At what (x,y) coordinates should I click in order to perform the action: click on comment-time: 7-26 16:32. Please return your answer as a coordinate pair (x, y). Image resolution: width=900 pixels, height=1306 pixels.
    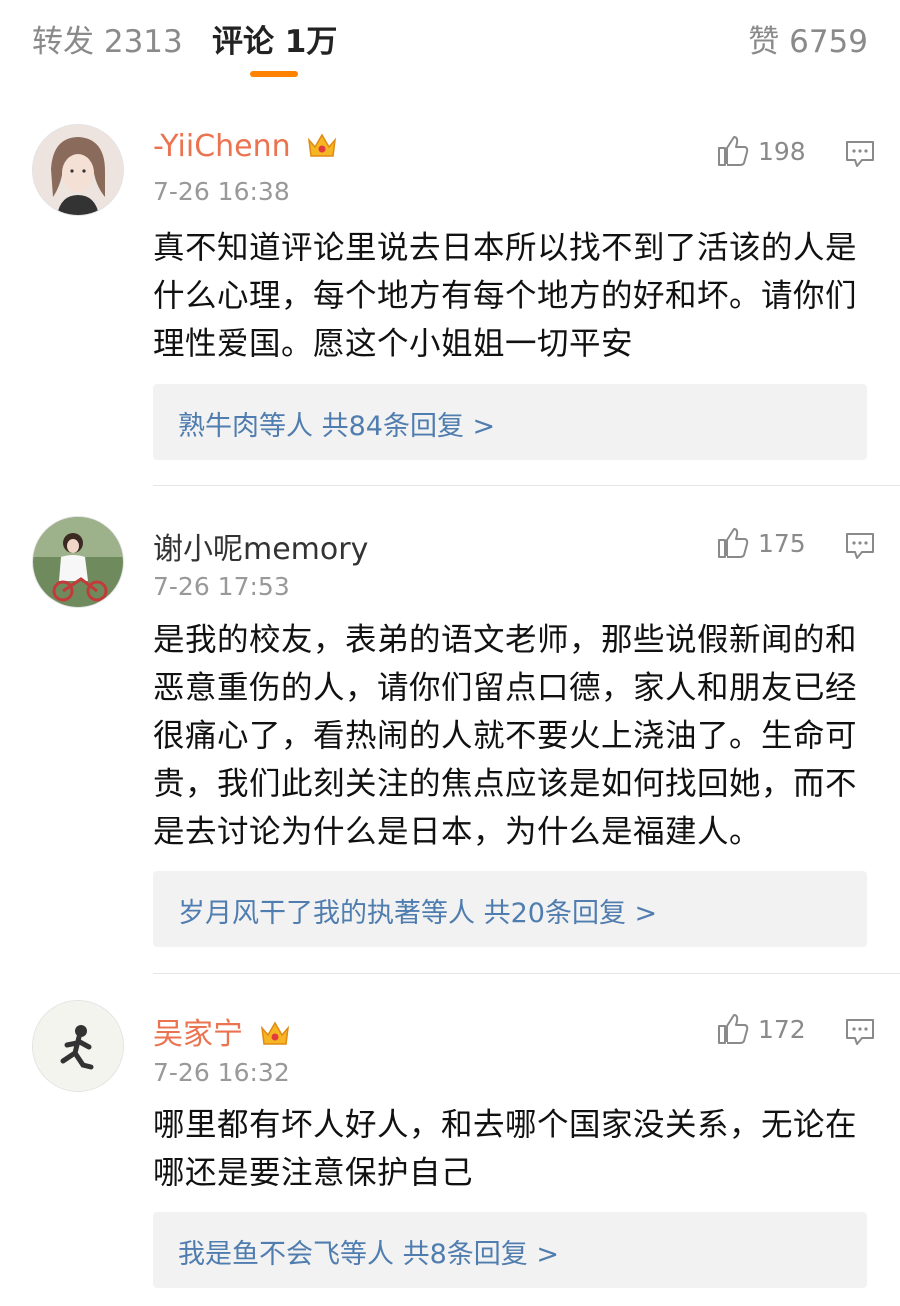
    Looking at the image, I should click on (221, 1072).